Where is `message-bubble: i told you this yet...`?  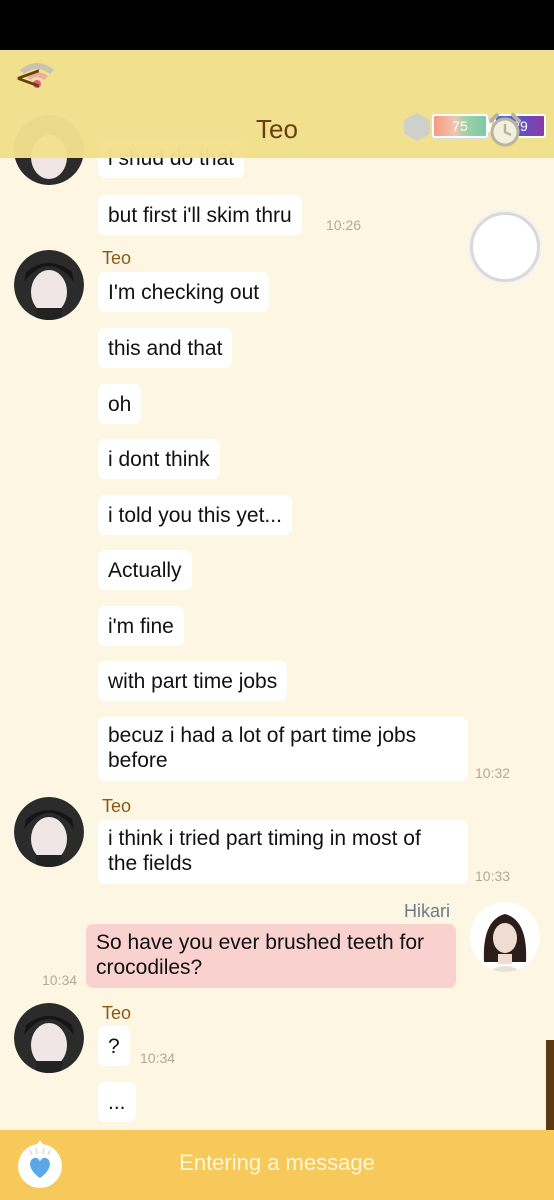
message-bubble: i told you this yet... is located at coordinates (195, 515).